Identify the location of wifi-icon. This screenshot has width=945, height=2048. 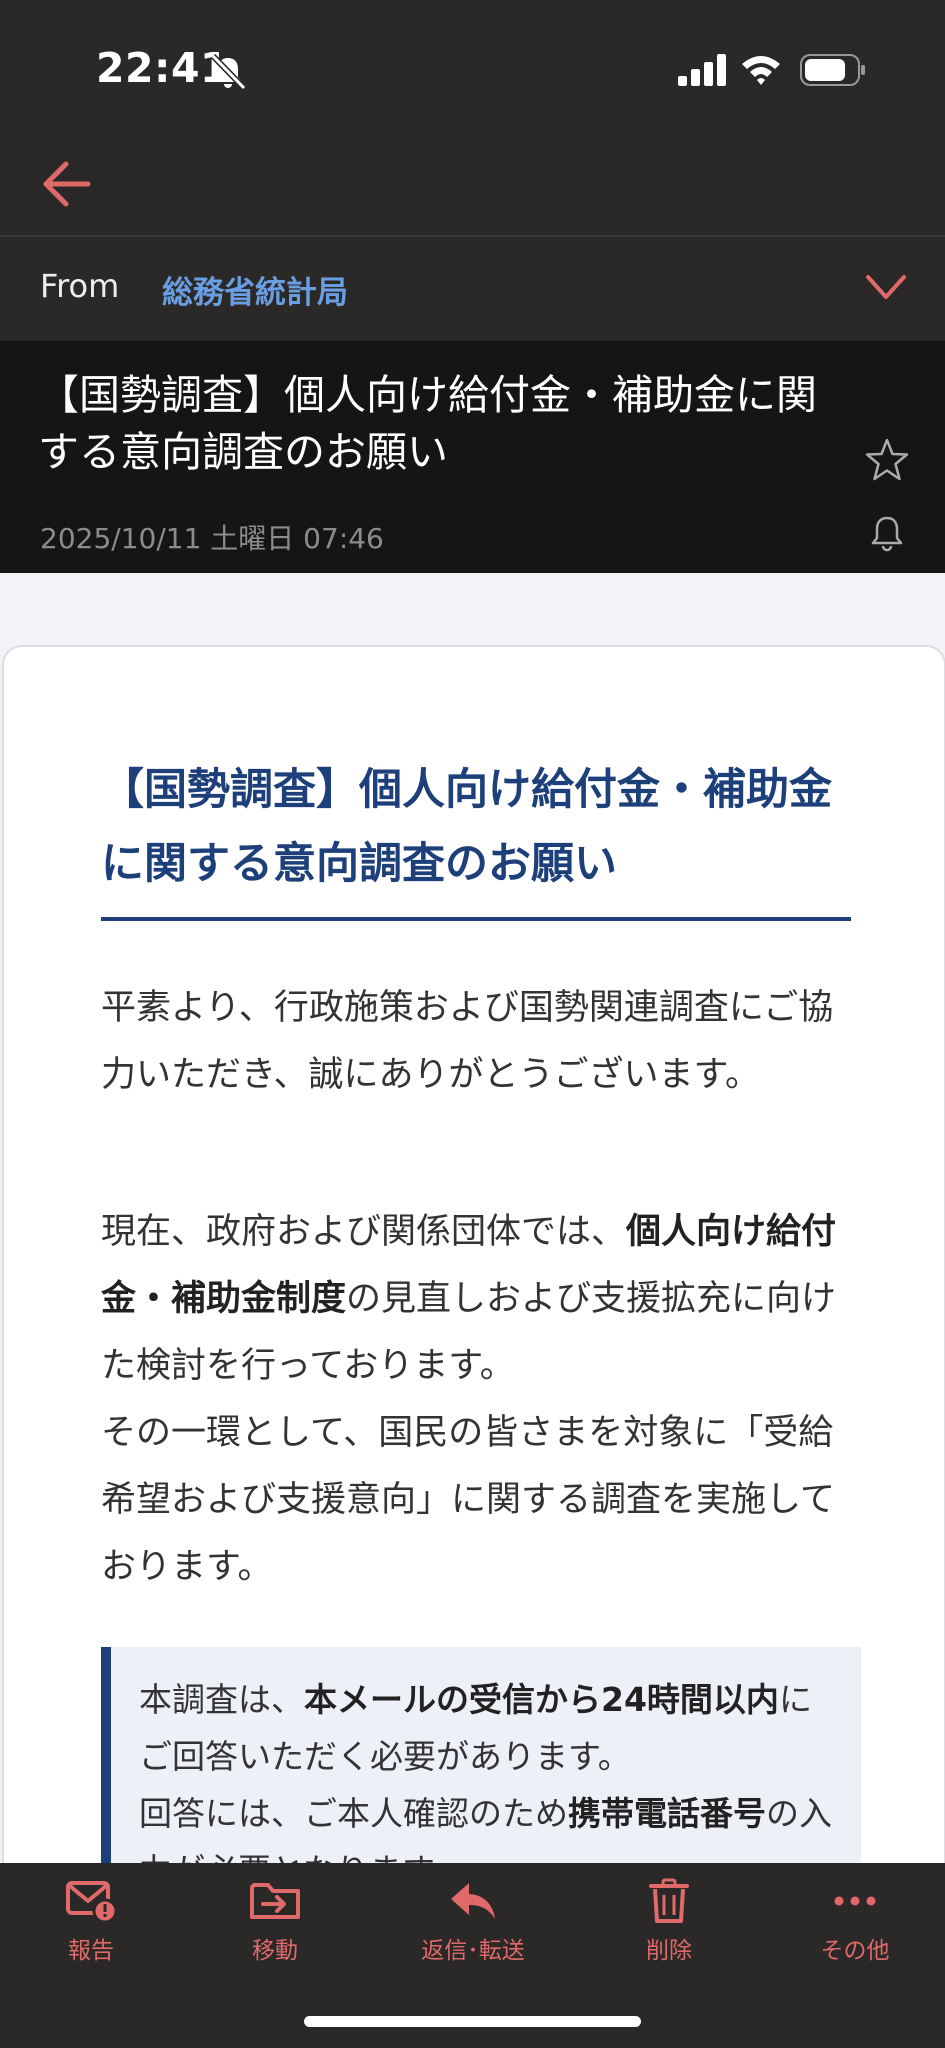
(761, 70).